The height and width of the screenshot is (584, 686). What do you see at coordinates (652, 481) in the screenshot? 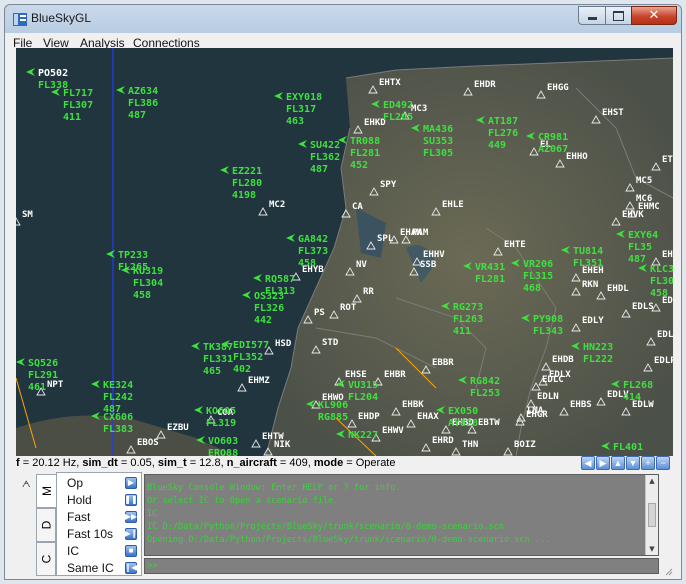
I see `scroll-up-icon: ▲` at bounding box center [652, 481].